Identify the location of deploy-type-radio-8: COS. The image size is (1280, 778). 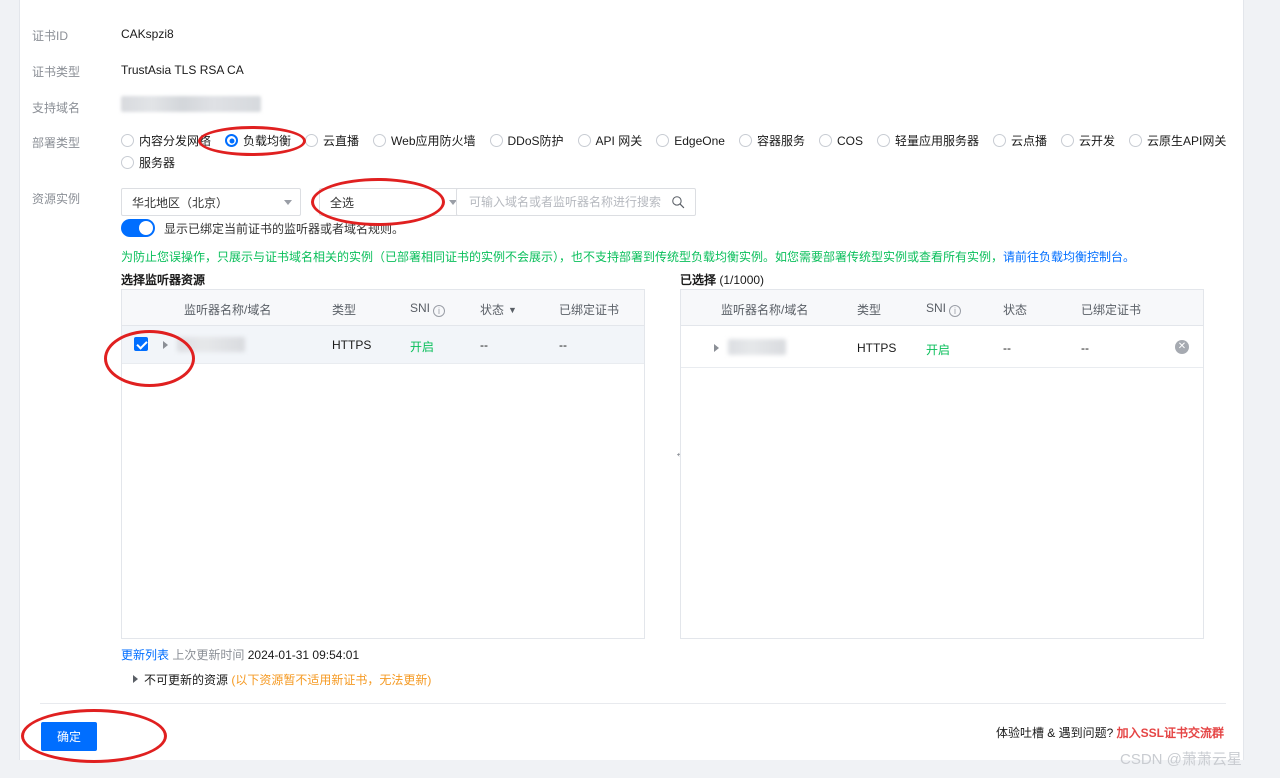
(840, 140).